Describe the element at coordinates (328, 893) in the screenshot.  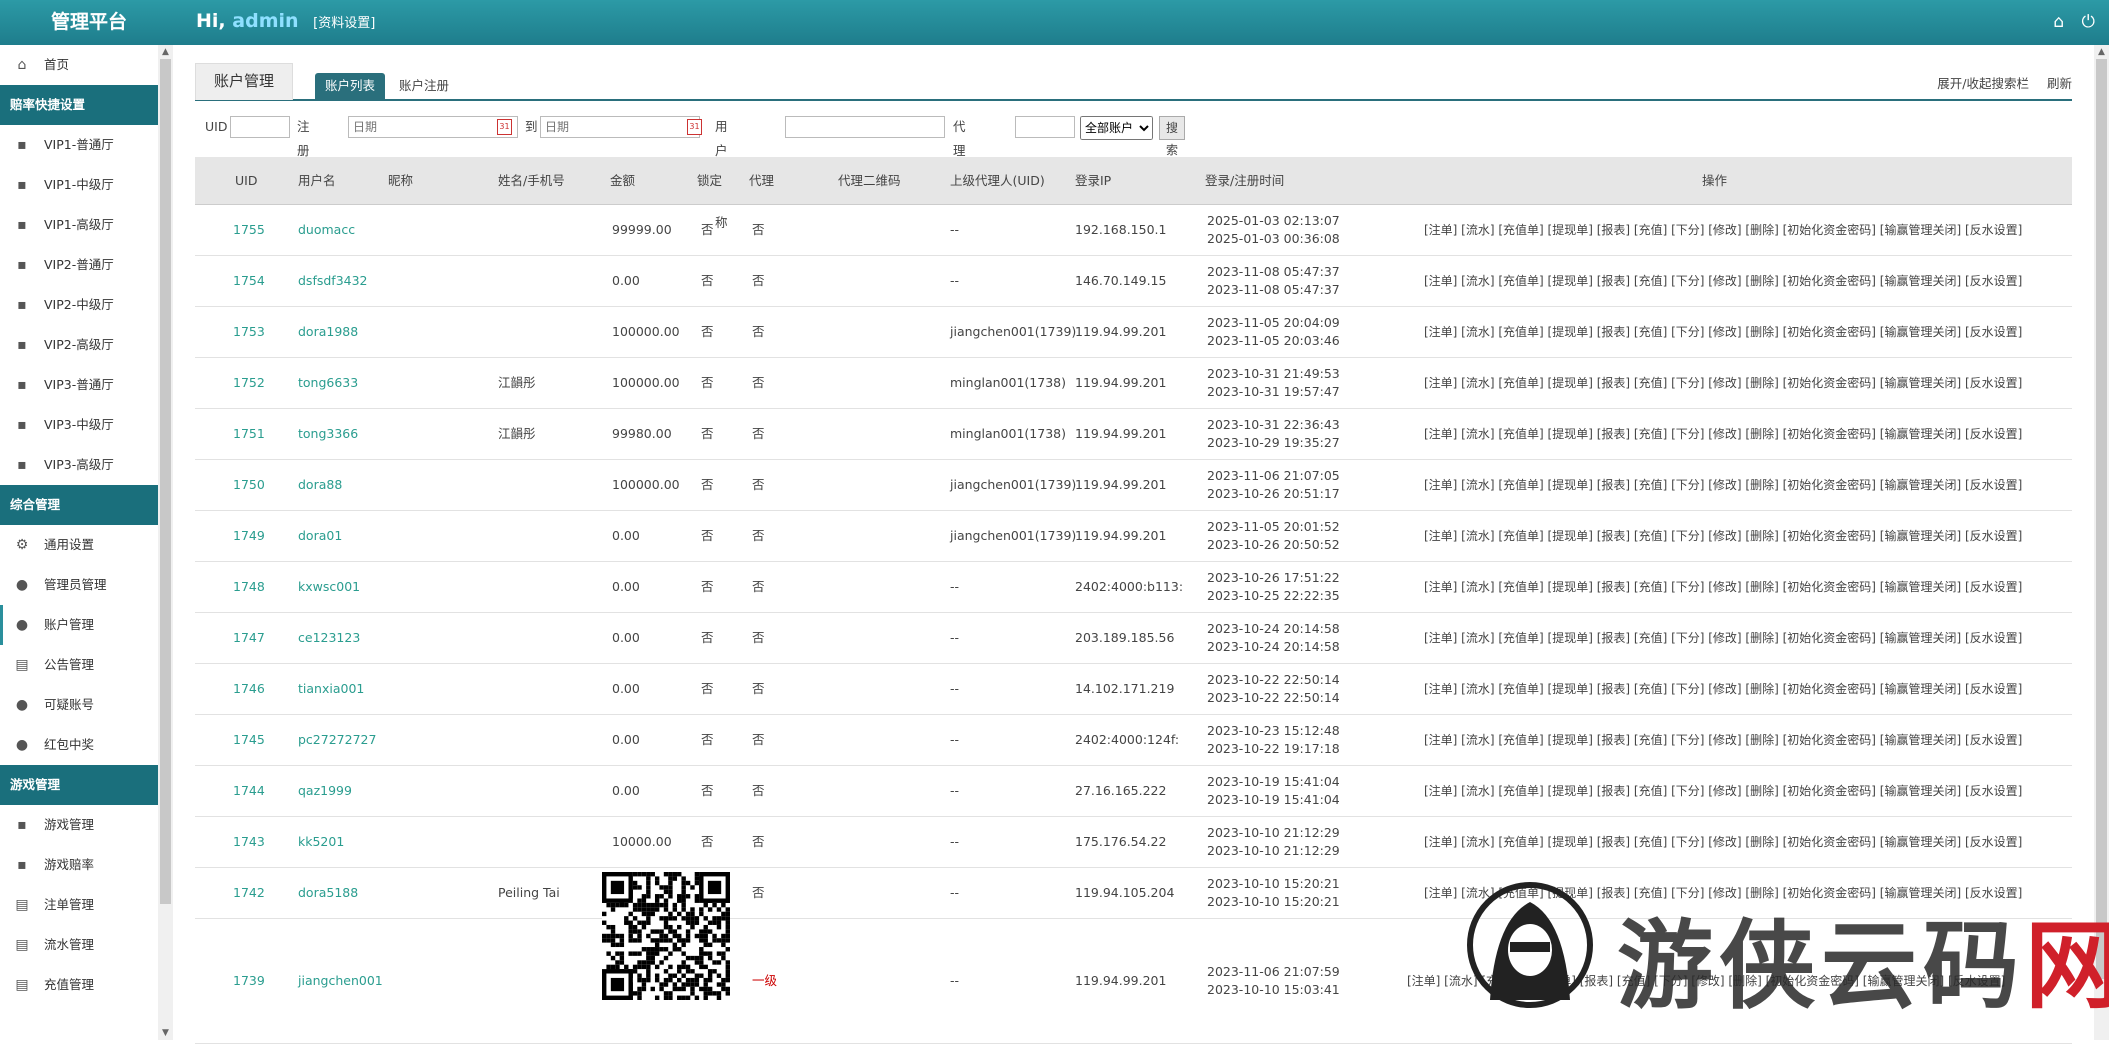
I see `username-cell: dora5188` at that location.